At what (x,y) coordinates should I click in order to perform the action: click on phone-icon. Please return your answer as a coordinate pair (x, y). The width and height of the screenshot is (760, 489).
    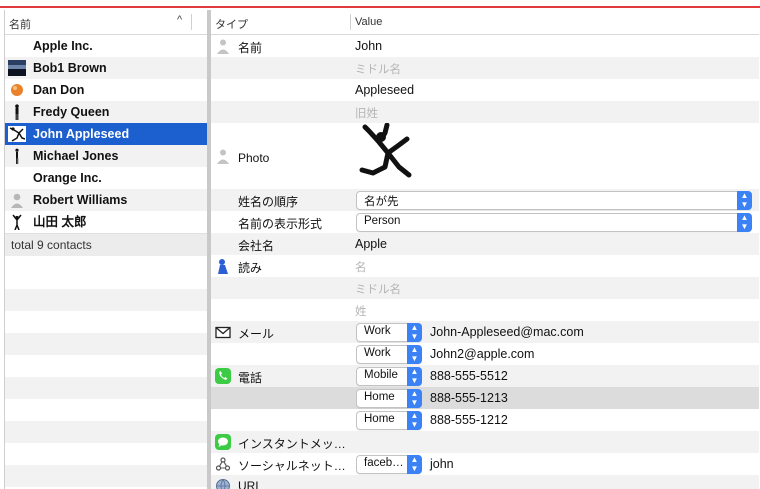
    Looking at the image, I should click on (223, 376).